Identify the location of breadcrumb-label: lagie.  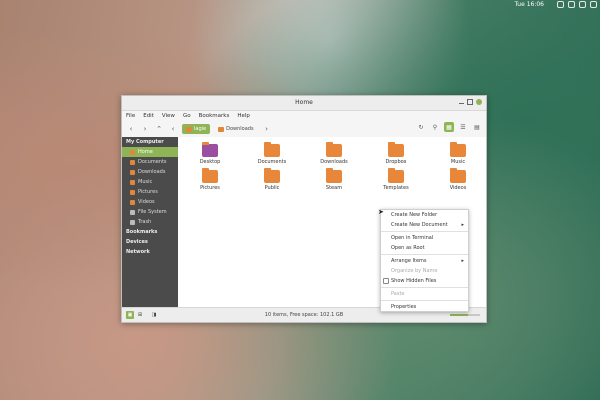
(200, 129).